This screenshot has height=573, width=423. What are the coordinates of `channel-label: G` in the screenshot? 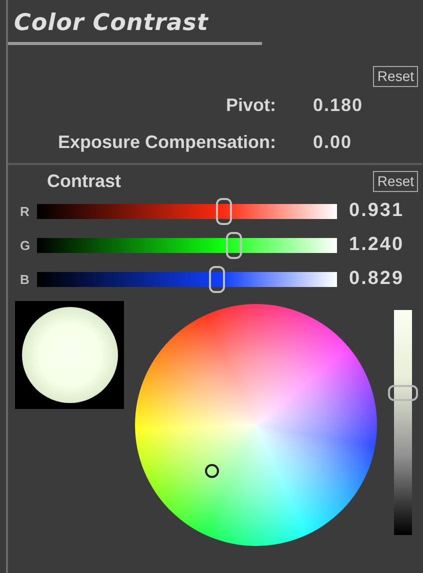 It's located at (25, 245).